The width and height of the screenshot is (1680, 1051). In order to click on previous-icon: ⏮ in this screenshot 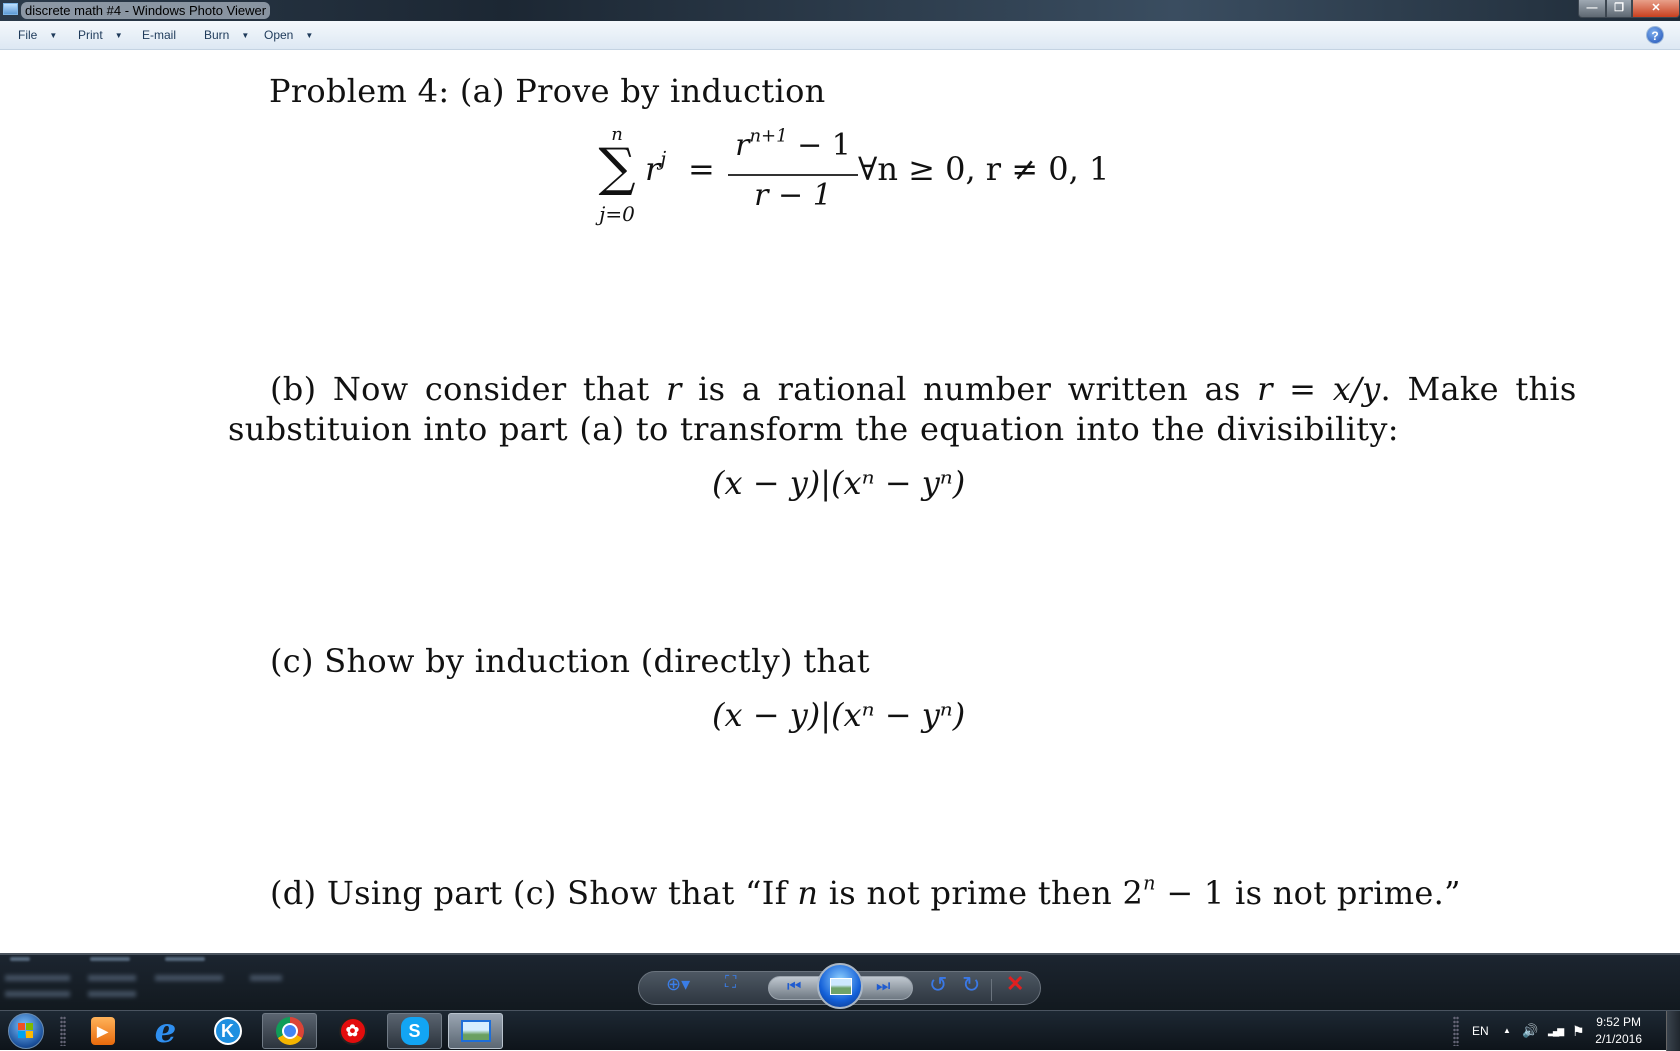, I will do `click(794, 986)`.